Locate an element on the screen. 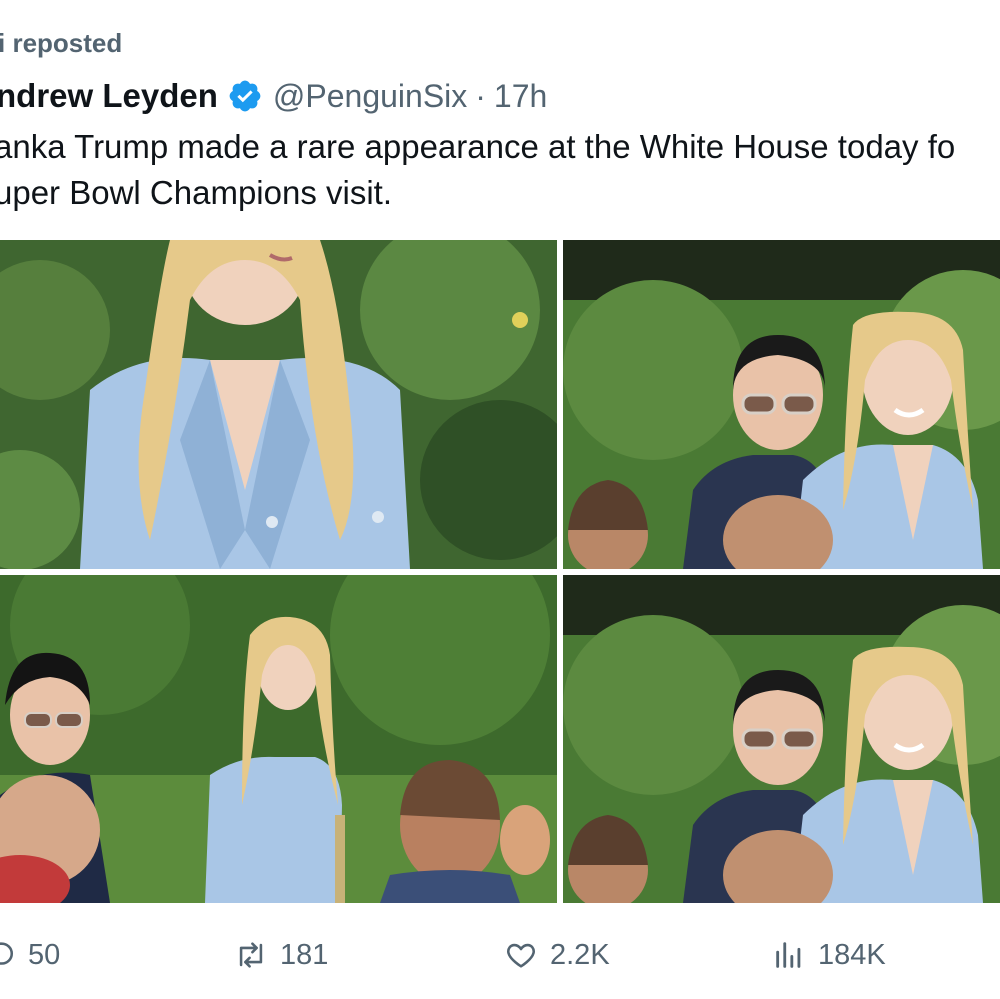 Image resolution: width=1000 pixels, height=999 pixels. repost-button: 181 is located at coordinates (281, 955).